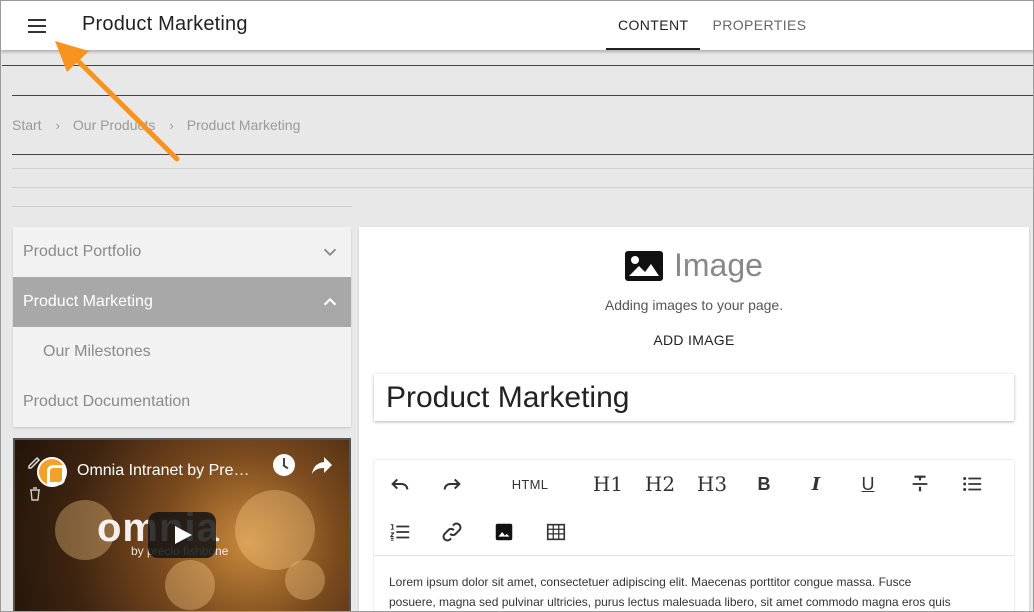 Image resolution: width=1034 pixels, height=612 pixels. Describe the element at coordinates (764, 484) in the screenshot. I see `bold-button: B` at that location.